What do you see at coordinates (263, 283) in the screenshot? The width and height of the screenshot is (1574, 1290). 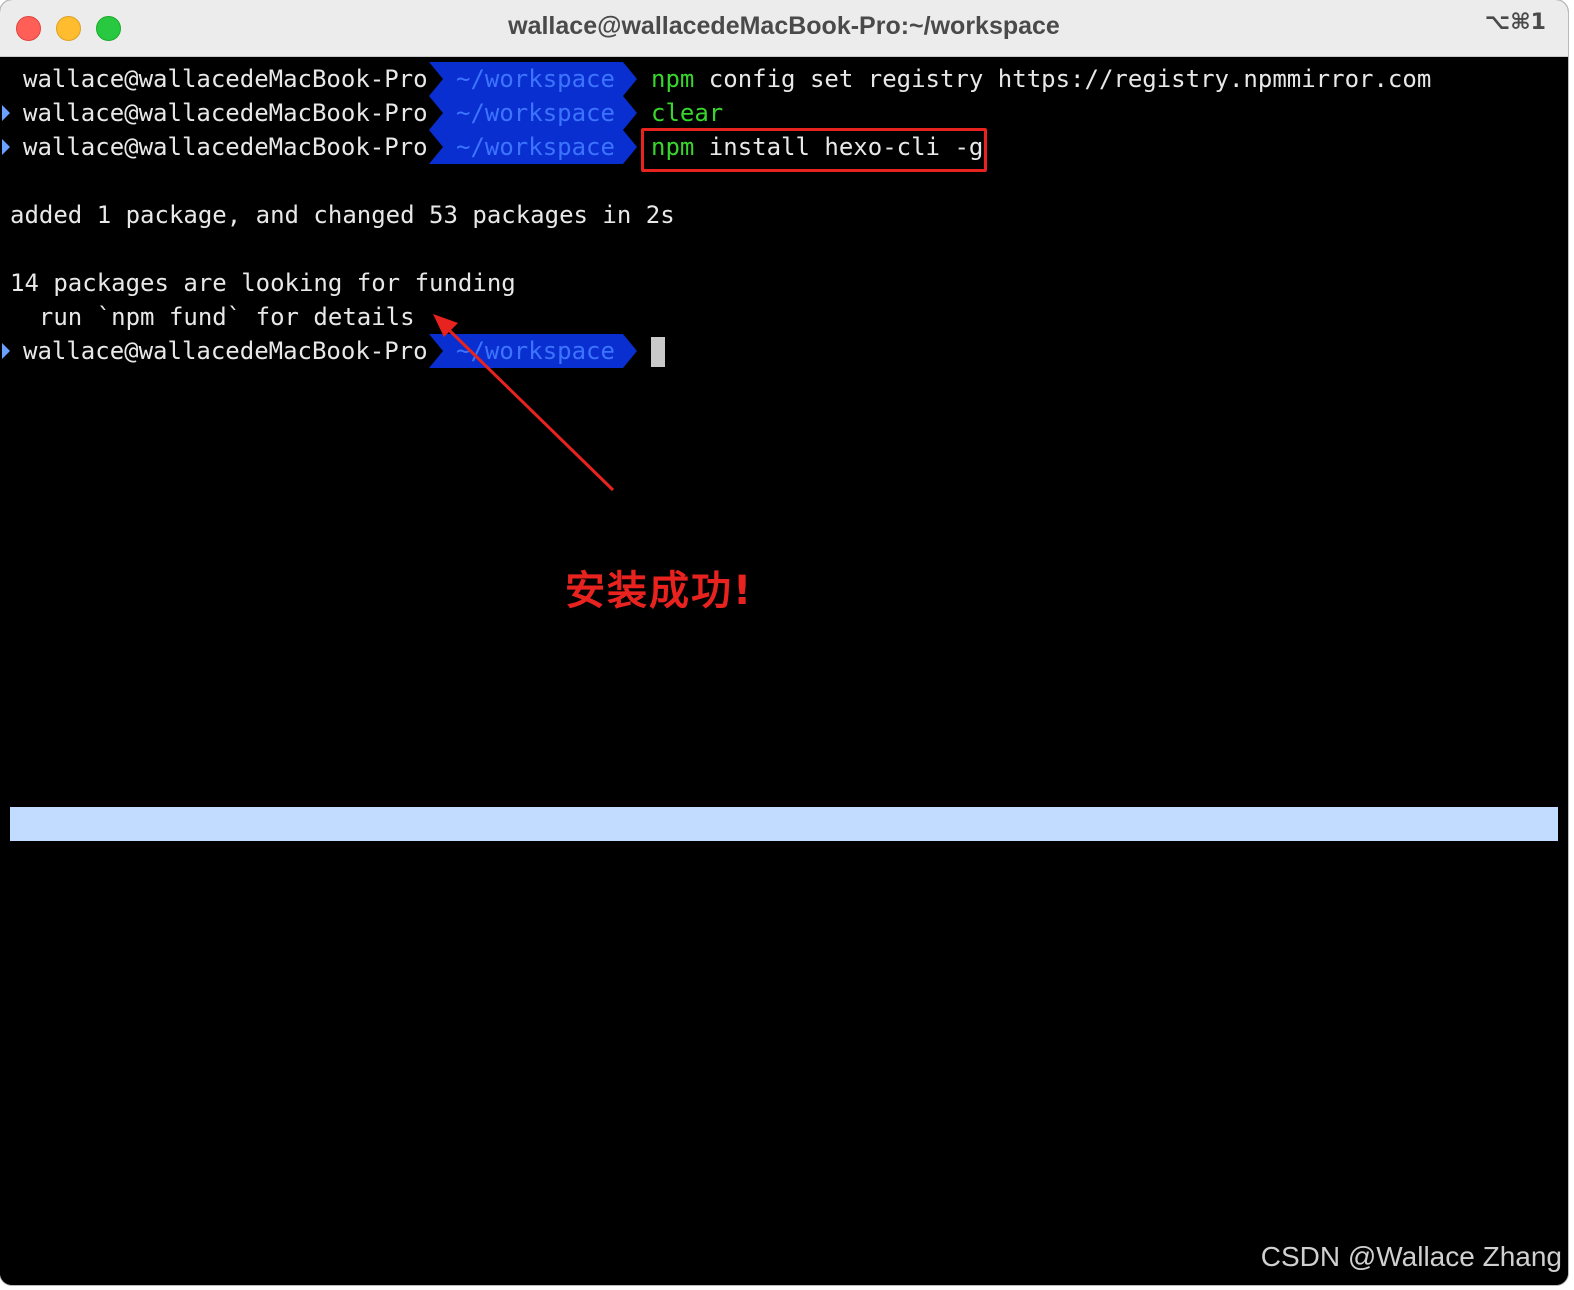 I see `output-line: 14 packages are looking for funding` at bounding box center [263, 283].